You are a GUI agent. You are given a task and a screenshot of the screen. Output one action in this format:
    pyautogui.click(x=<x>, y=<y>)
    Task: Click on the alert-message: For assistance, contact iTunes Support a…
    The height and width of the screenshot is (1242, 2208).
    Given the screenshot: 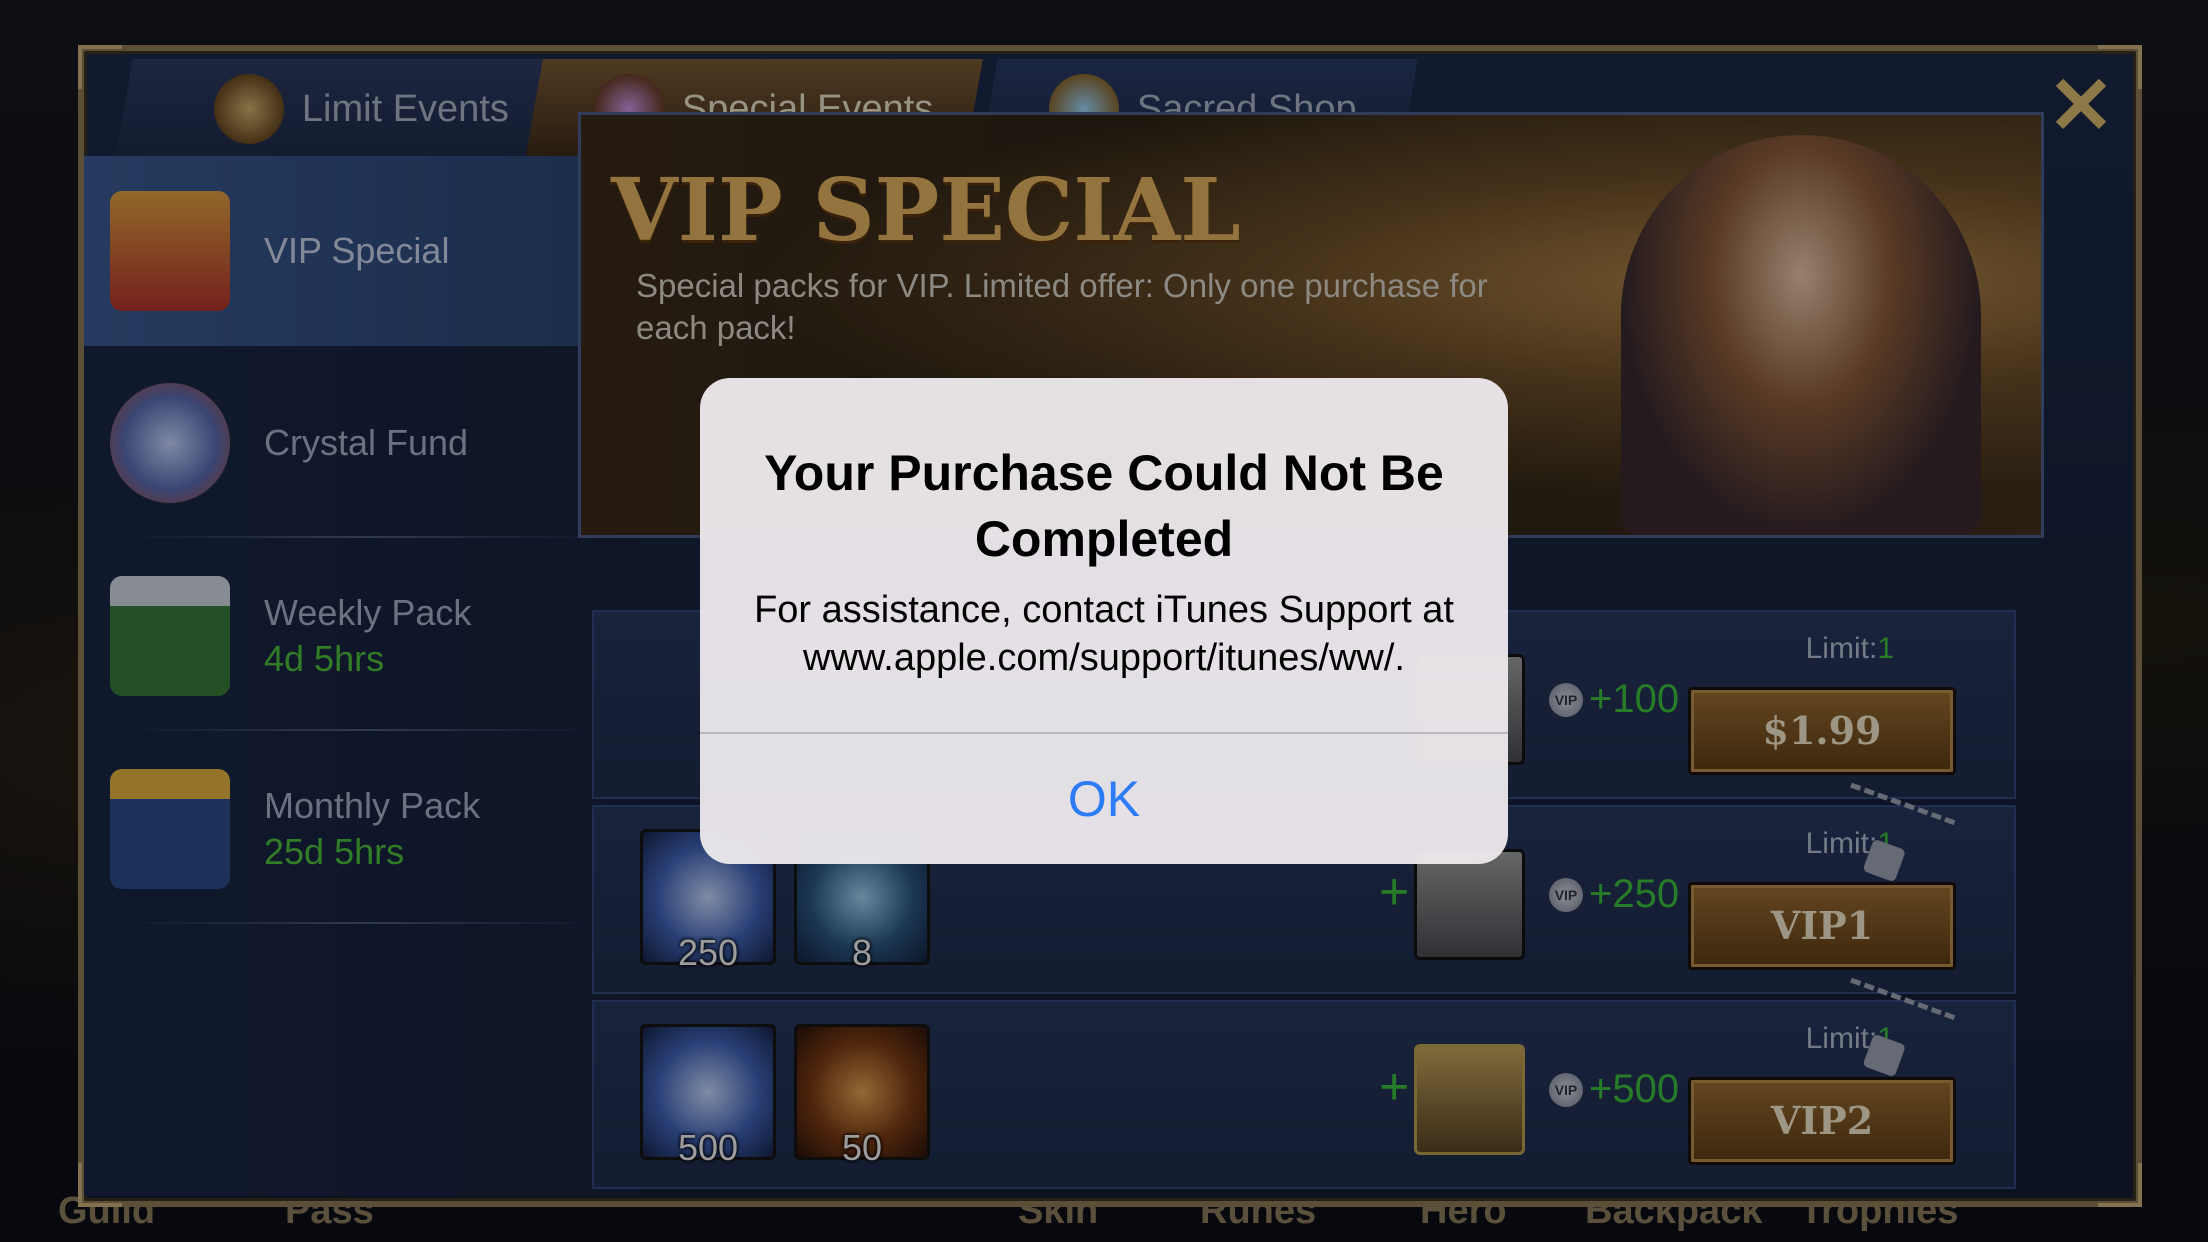 What is the action you would take?
    pyautogui.click(x=1104, y=634)
    